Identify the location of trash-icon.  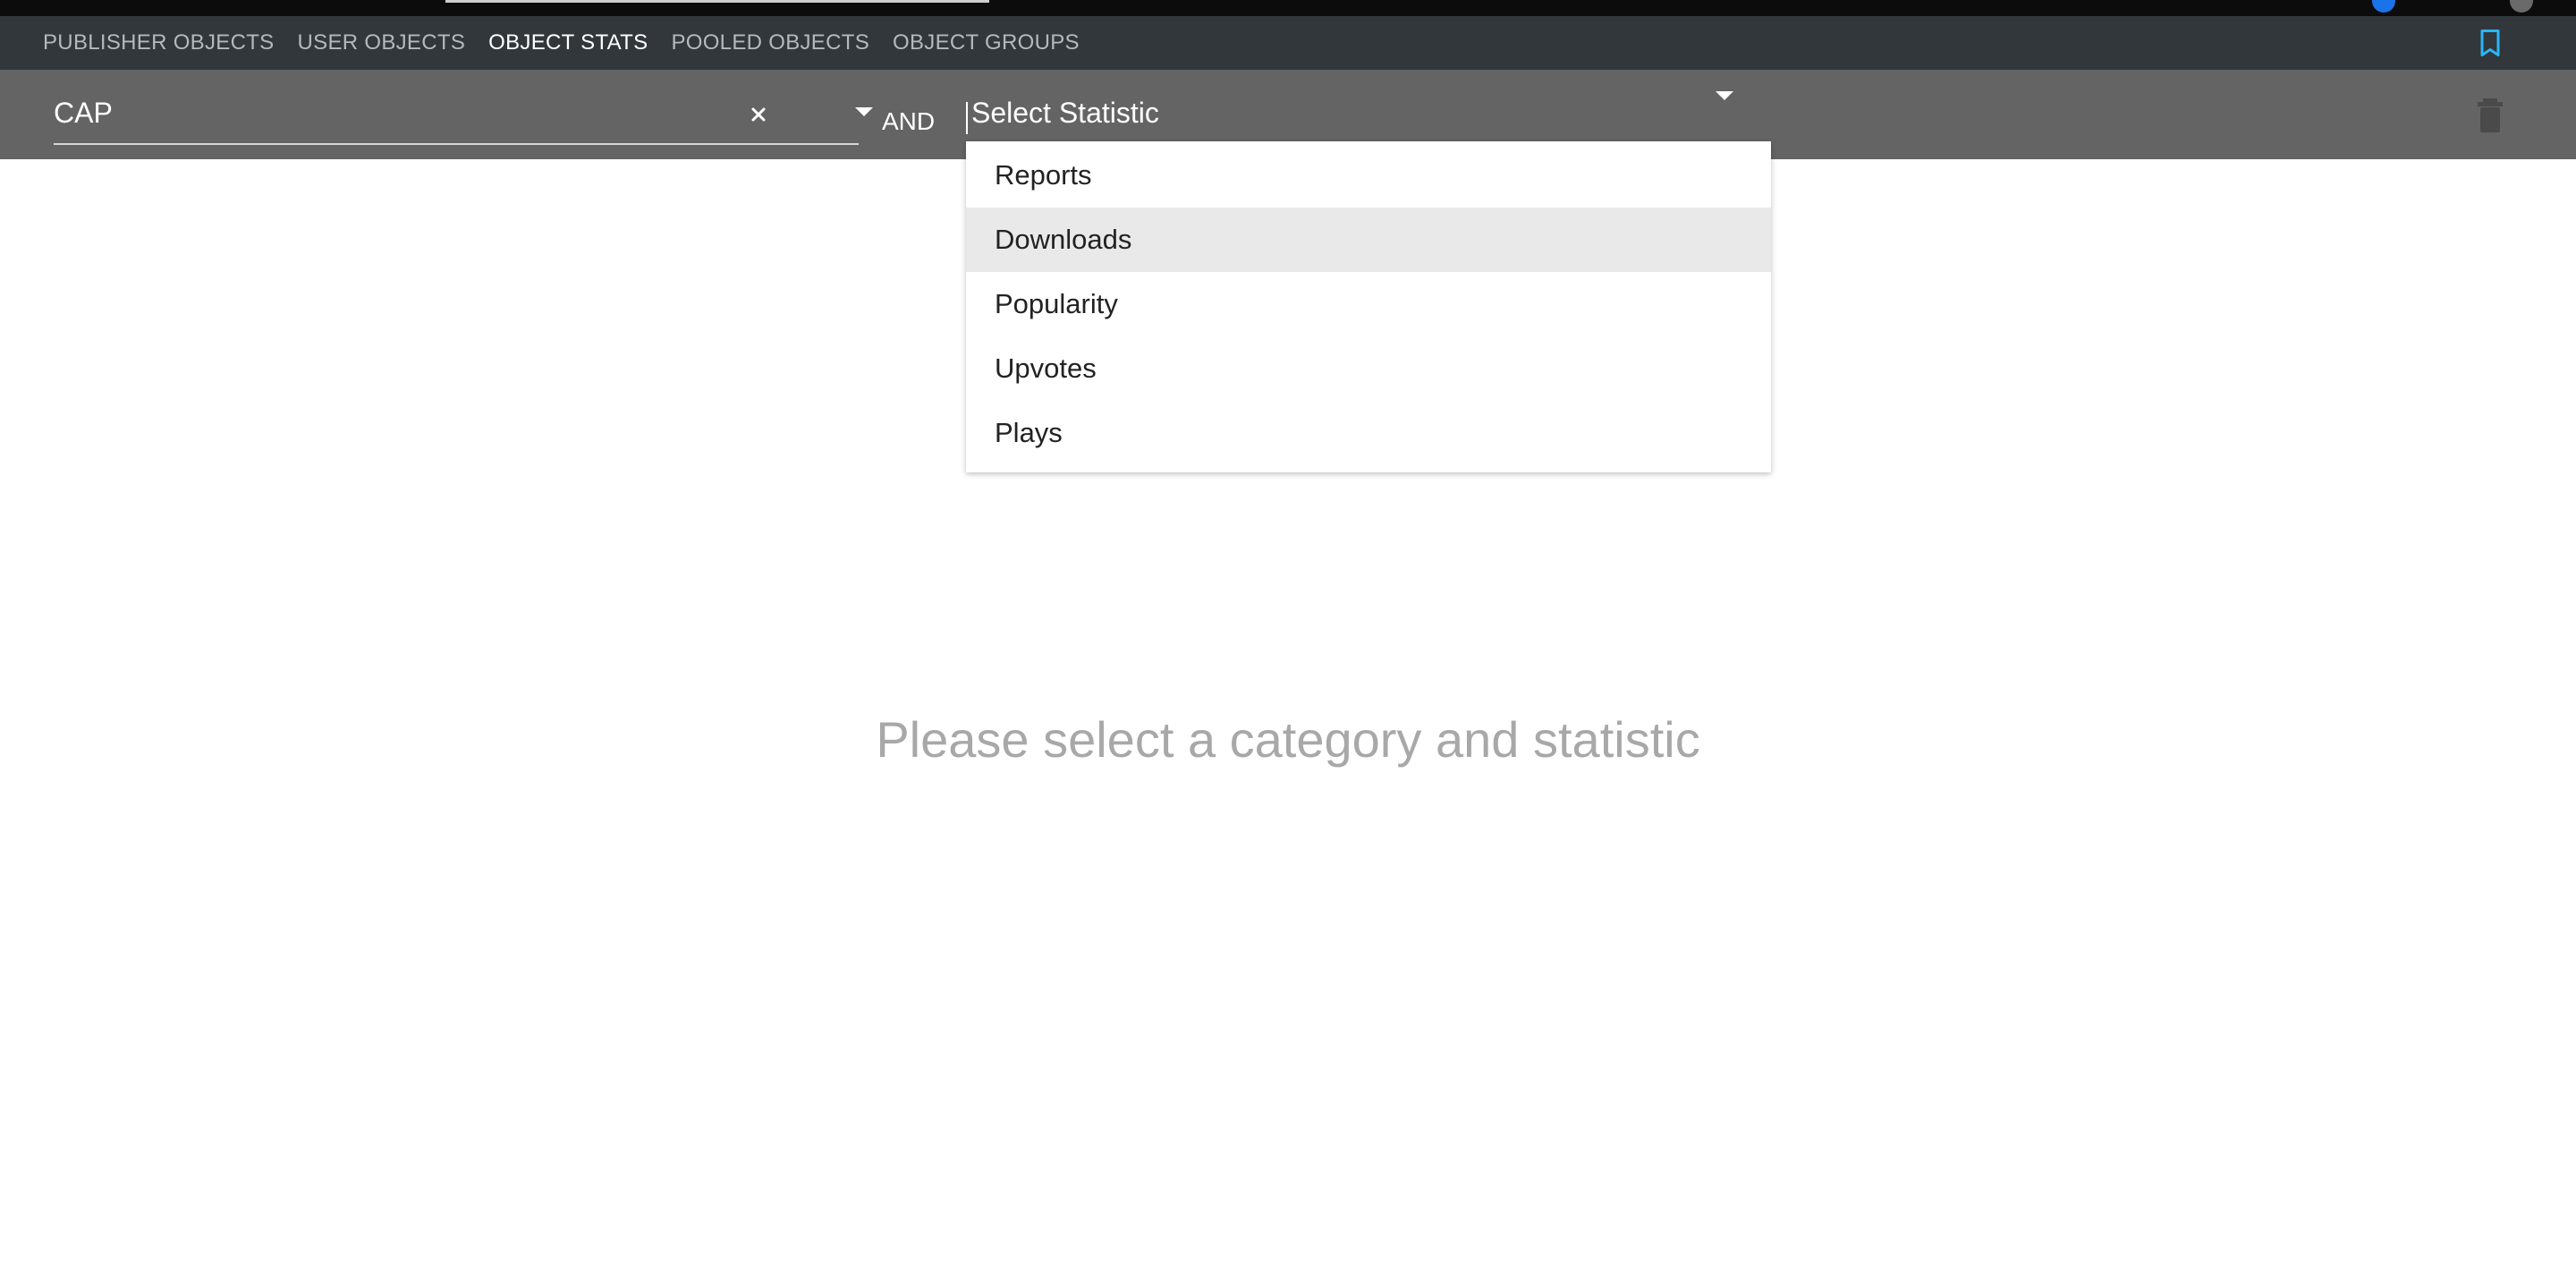
(2490, 114).